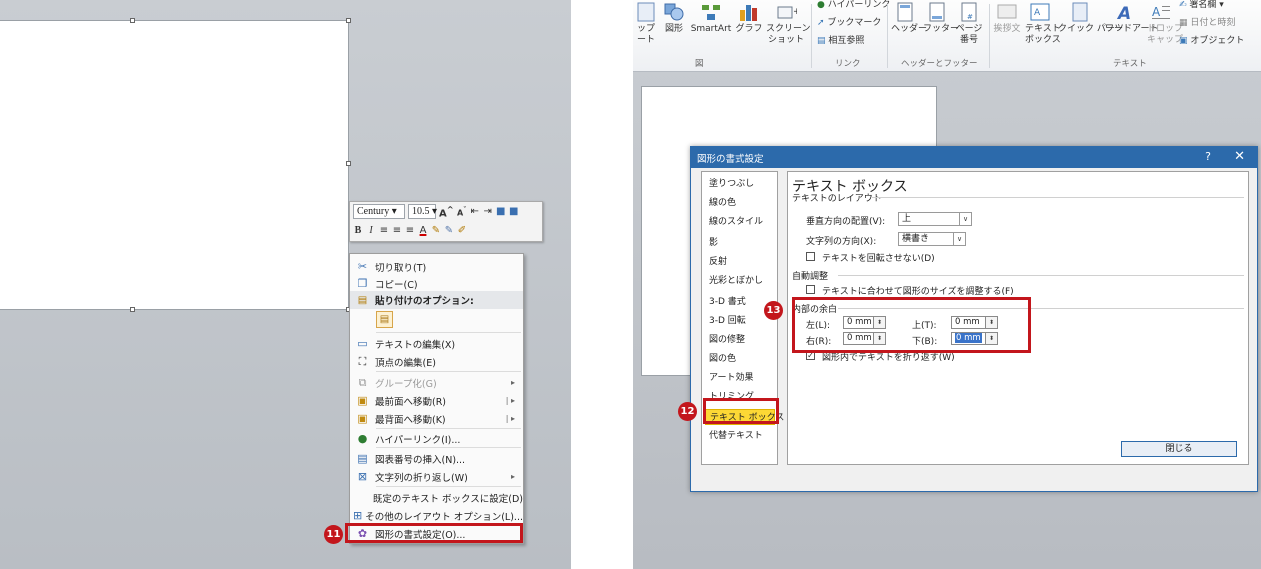 This screenshot has height=569, width=1261. What do you see at coordinates (740, 359) in the screenshot?
I see `category-picture-color: 図の色` at bounding box center [740, 359].